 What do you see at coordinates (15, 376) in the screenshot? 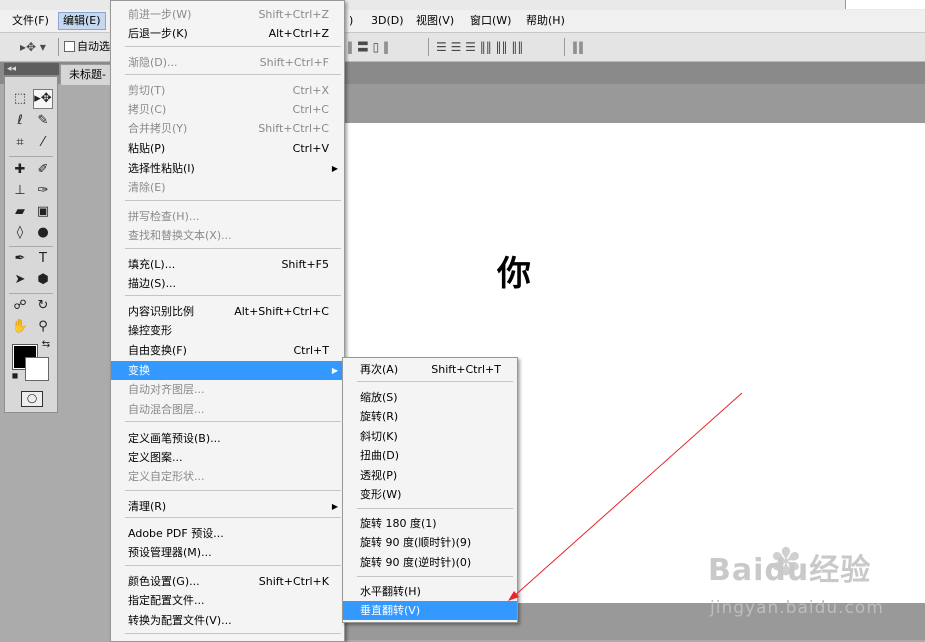
I see `default-colors-icon: ◼` at bounding box center [15, 376].